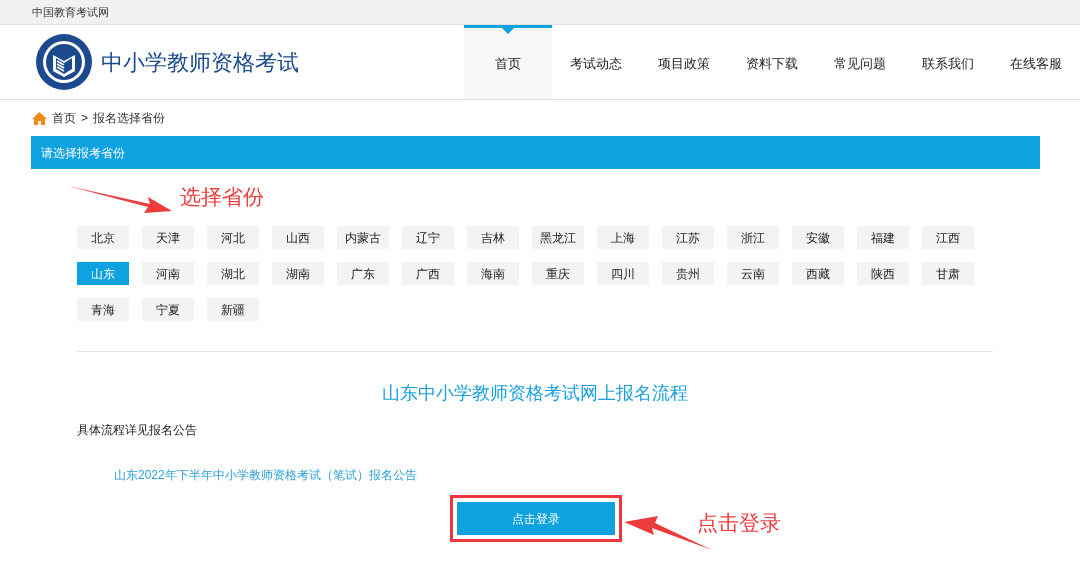  I want to click on province-button: 河北, so click(233, 237).